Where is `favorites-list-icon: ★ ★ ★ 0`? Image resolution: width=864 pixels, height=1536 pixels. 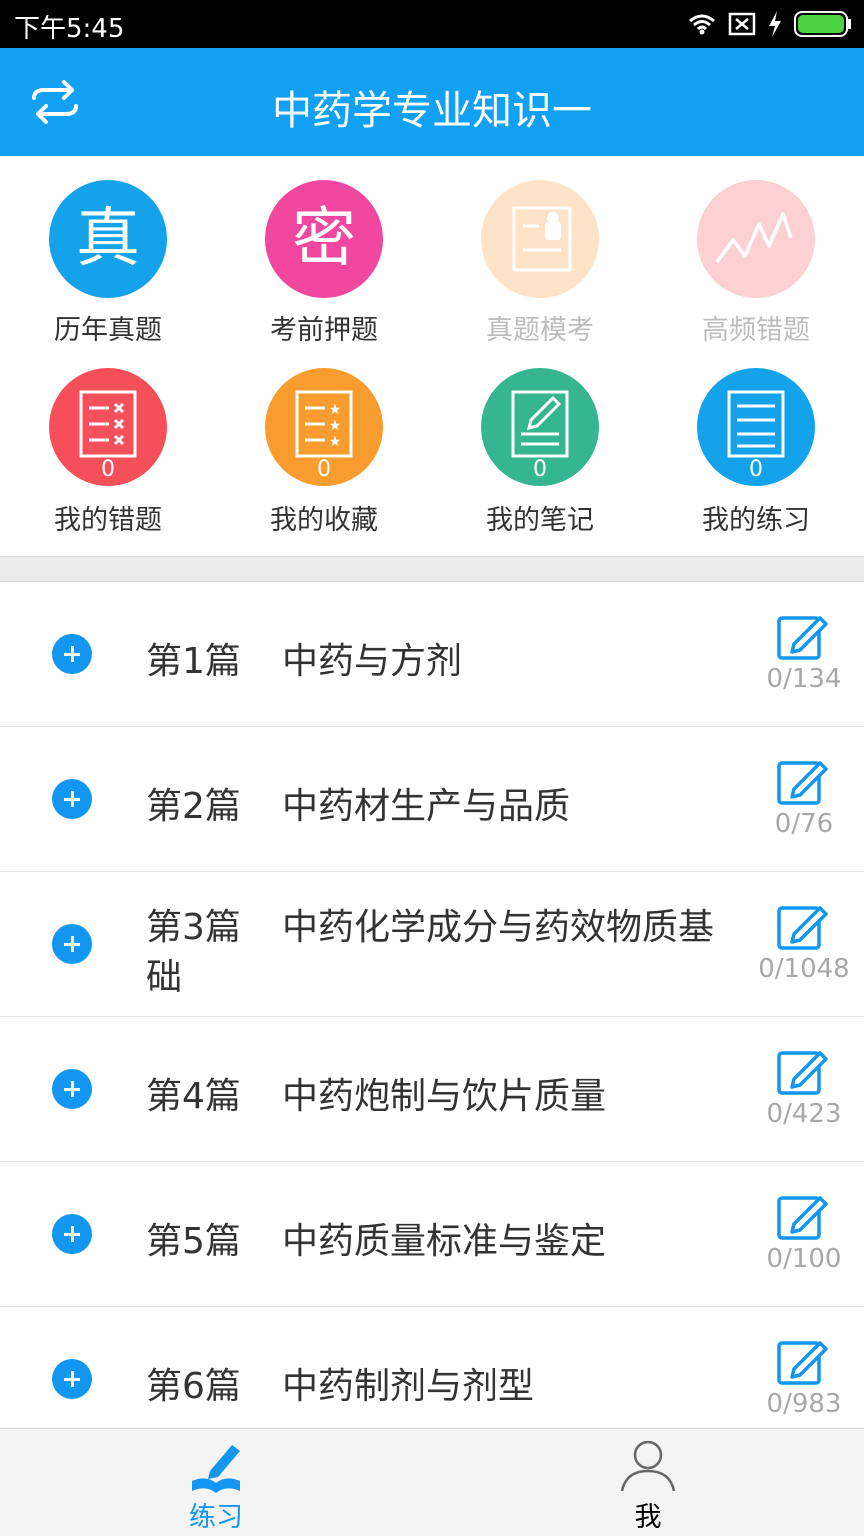
favorites-list-icon: ★ ★ ★ 0 is located at coordinates (324, 427).